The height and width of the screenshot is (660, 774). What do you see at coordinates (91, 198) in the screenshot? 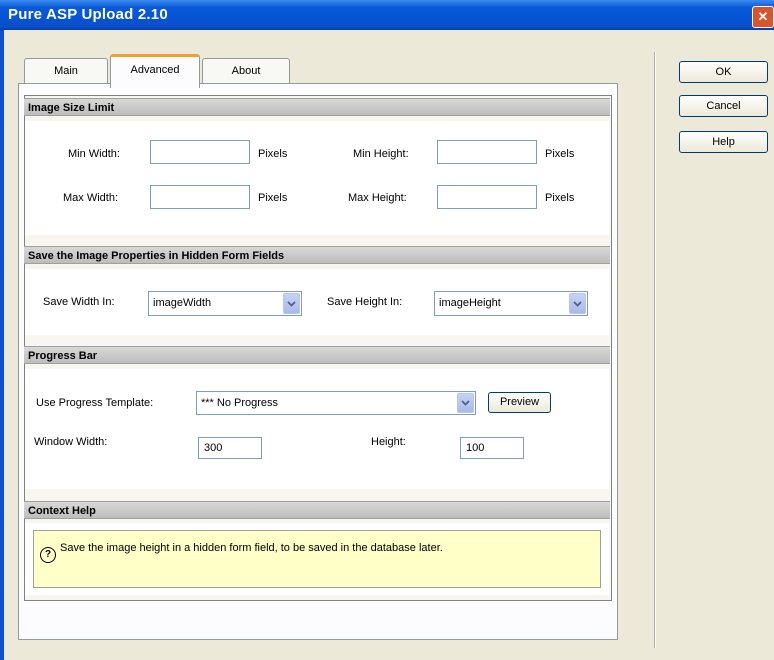
I see `max-width-label: Max Width:` at bounding box center [91, 198].